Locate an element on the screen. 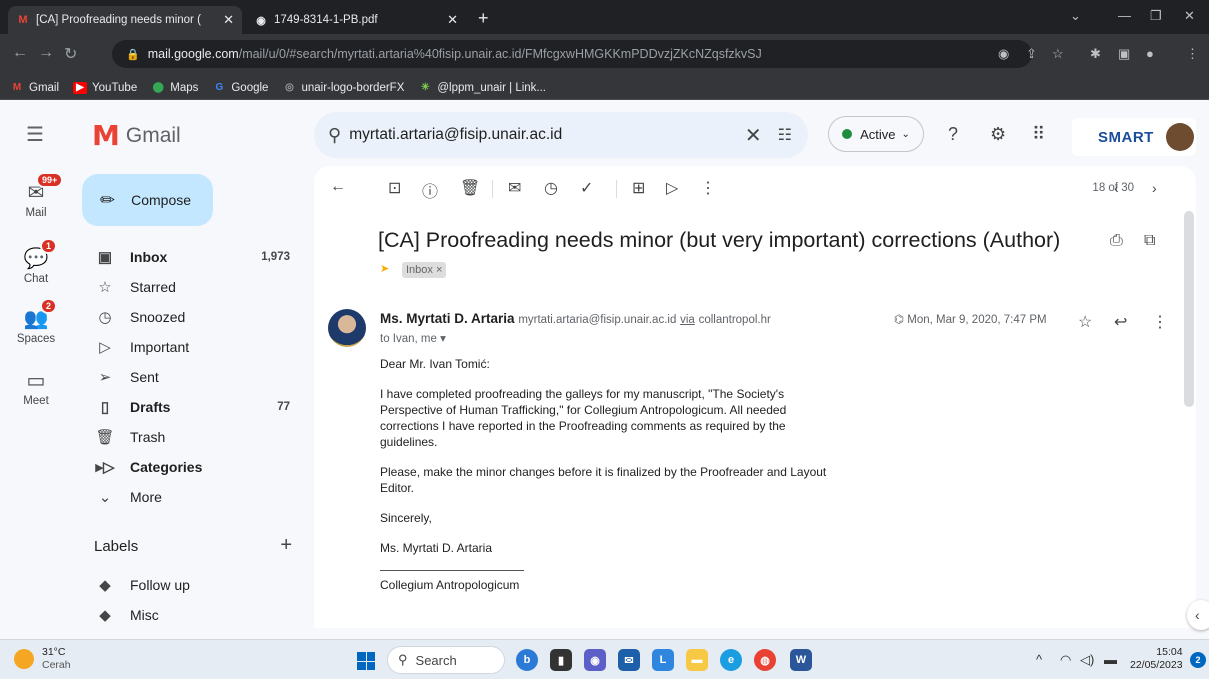 This screenshot has width=1209, height=679. bookmark-youtube: ▶ YouTube is located at coordinates (105, 87).